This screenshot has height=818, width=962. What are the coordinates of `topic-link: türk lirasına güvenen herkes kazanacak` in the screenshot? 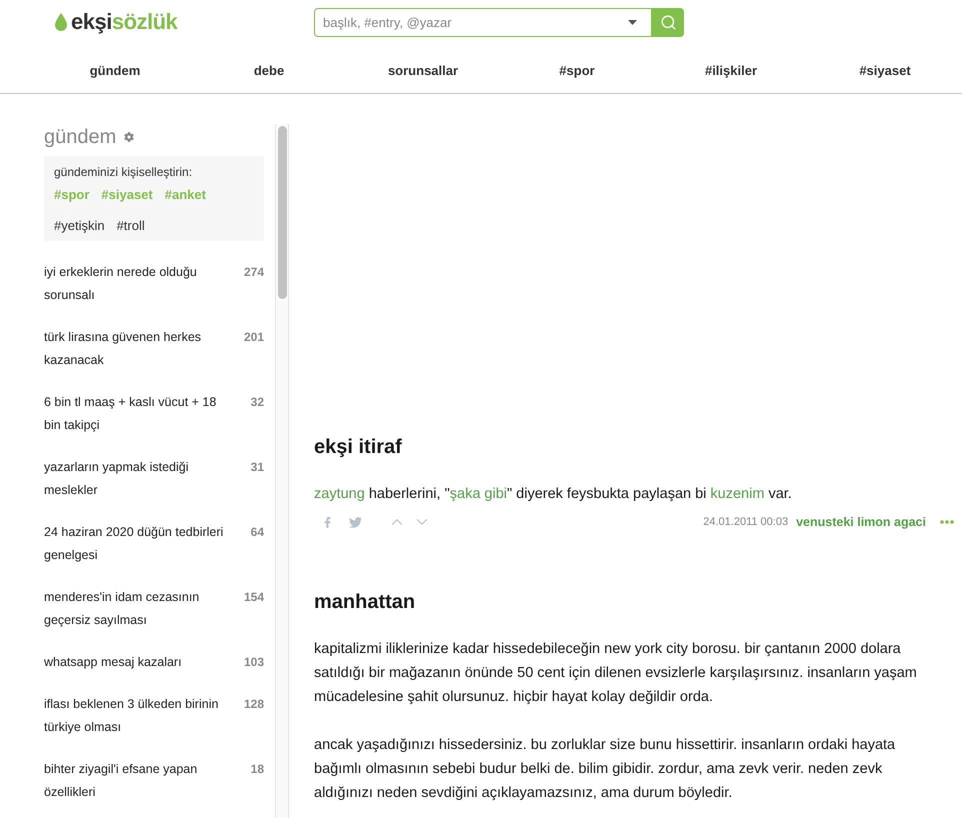 It's located at (140, 349).